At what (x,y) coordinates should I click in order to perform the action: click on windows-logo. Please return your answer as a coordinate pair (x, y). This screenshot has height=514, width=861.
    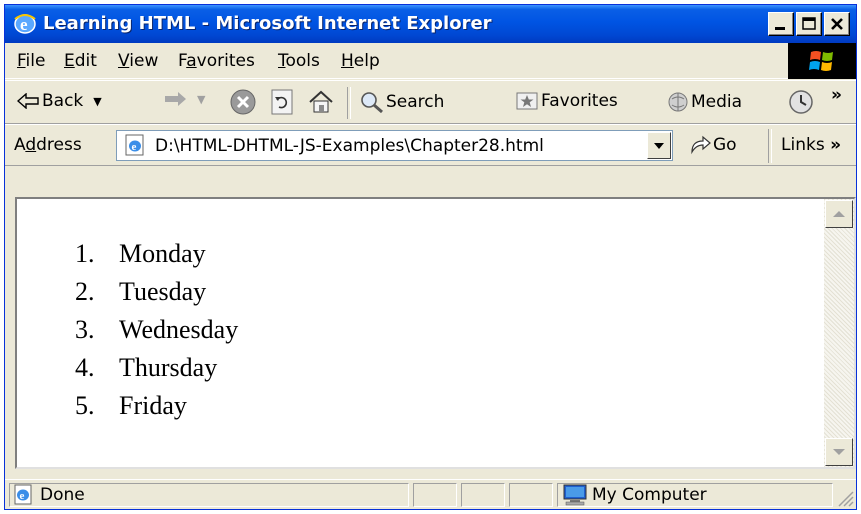
    Looking at the image, I should click on (822, 61).